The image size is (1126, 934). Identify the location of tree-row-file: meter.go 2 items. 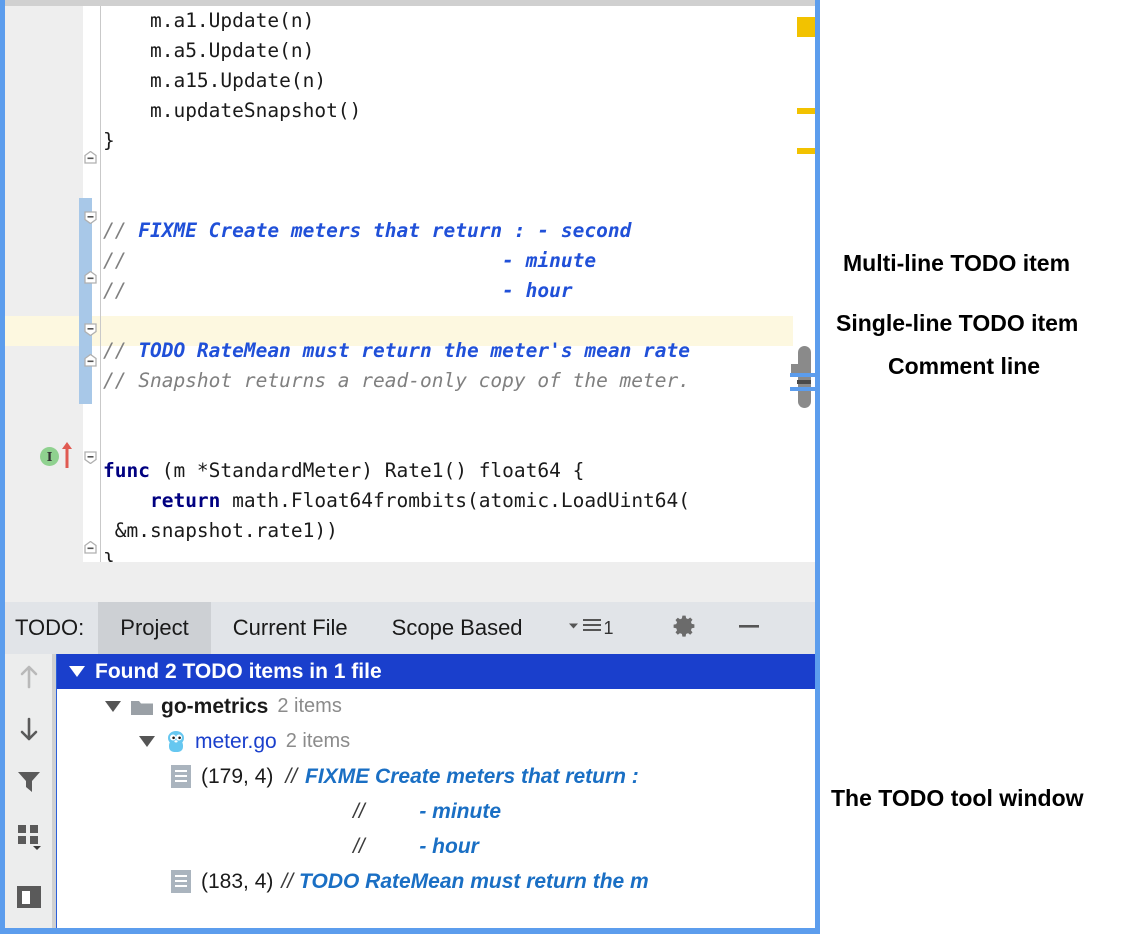
(436, 741).